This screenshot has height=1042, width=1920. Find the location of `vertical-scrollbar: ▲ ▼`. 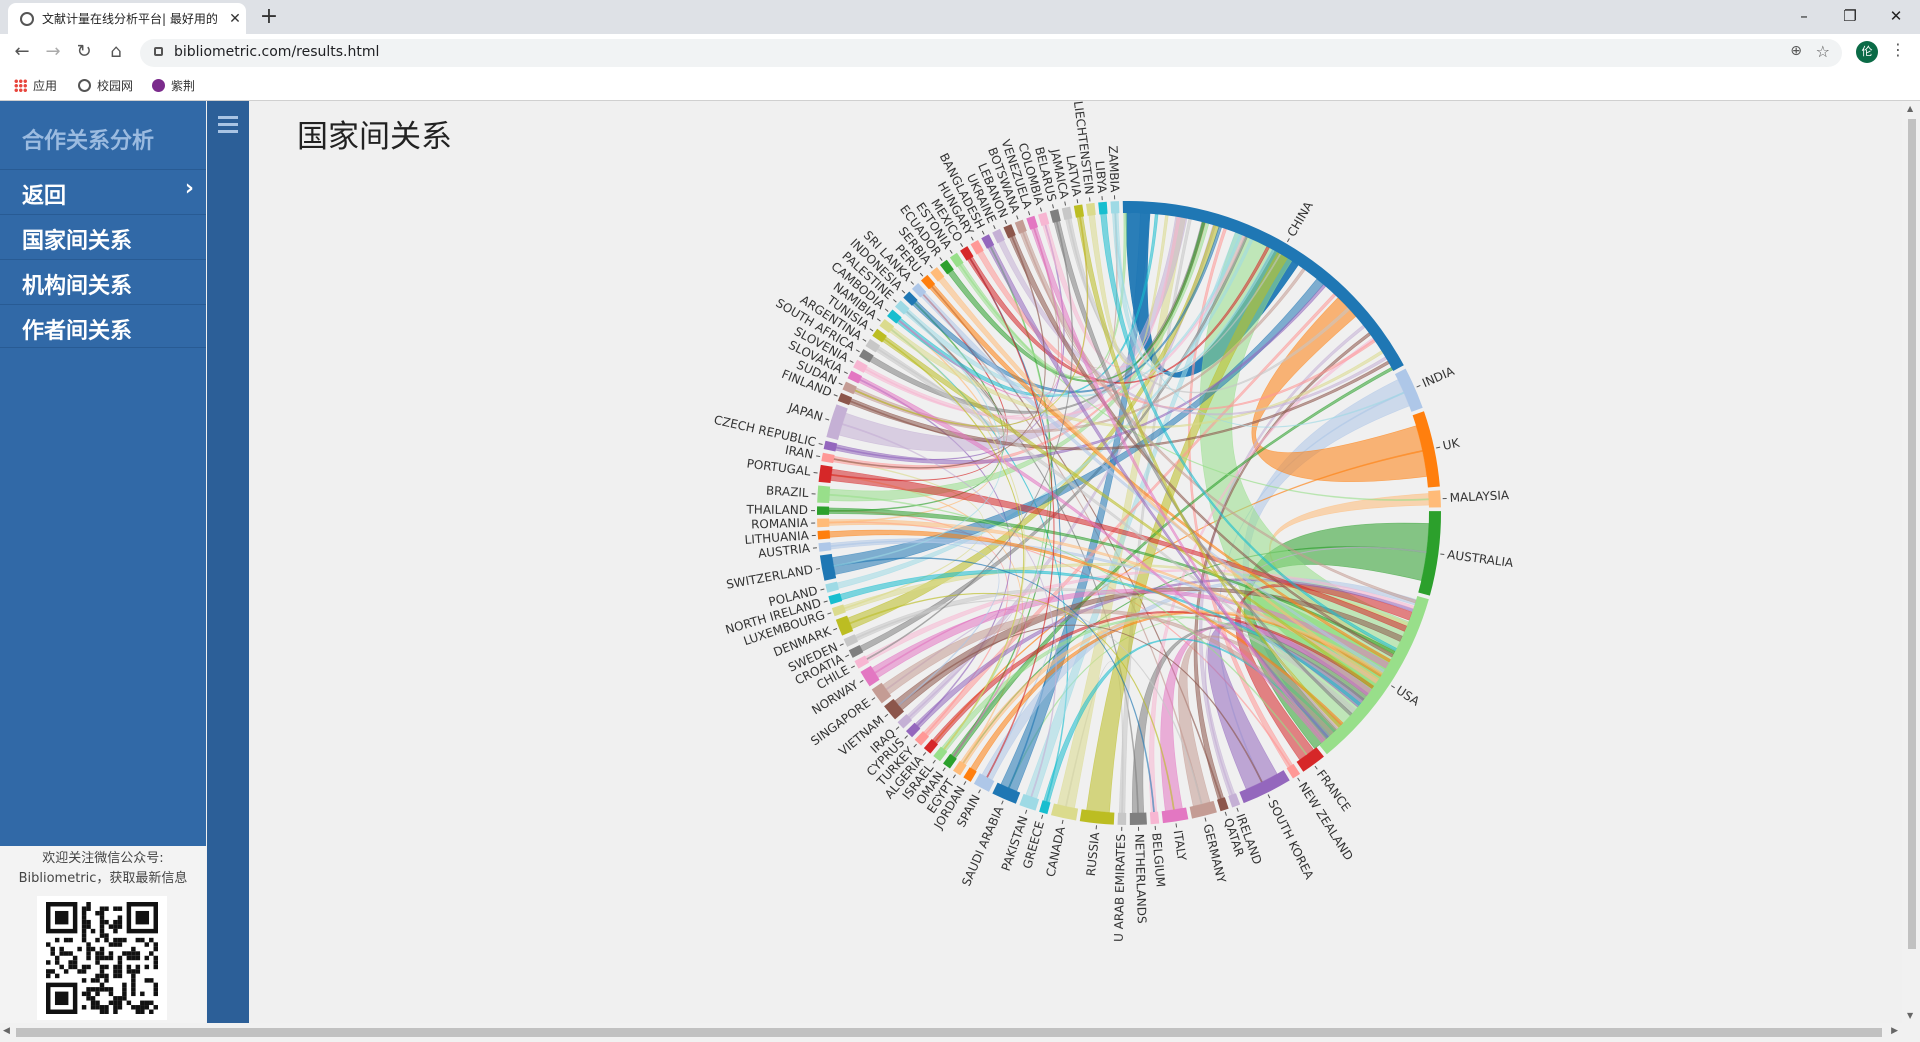

vertical-scrollbar: ▲ ▼ is located at coordinates (1911, 562).